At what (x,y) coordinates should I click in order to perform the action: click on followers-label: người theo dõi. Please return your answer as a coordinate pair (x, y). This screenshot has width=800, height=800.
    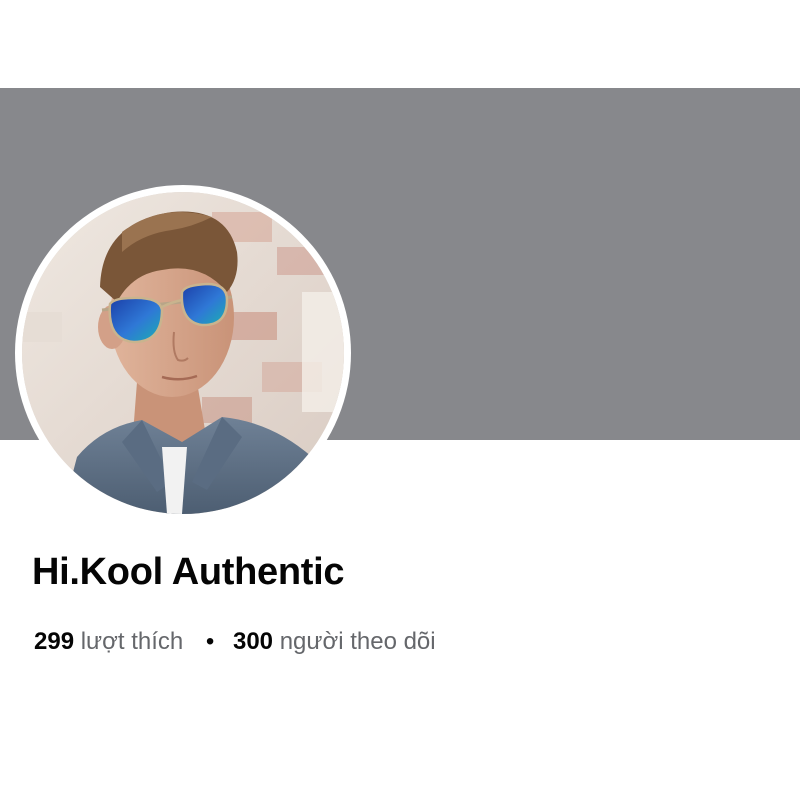
    Looking at the image, I should click on (357, 641).